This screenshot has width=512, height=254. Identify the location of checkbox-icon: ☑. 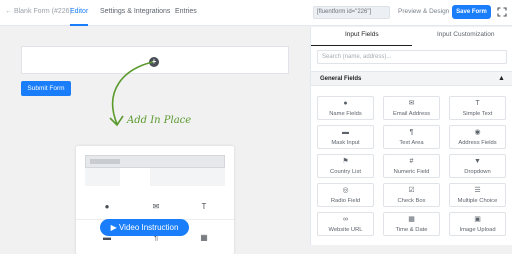
(411, 190).